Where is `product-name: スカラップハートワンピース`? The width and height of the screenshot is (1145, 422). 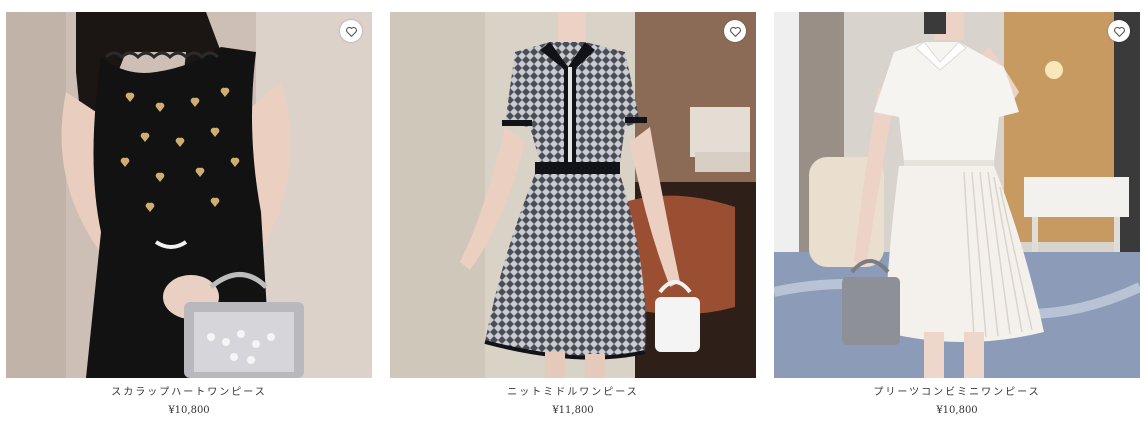
product-name: スカラップハートワンピース is located at coordinates (189, 393).